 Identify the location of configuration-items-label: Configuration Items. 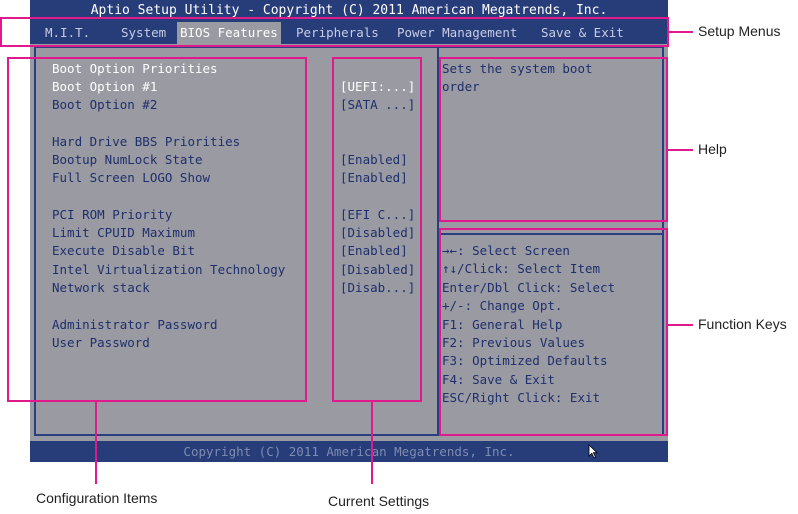
(97, 498).